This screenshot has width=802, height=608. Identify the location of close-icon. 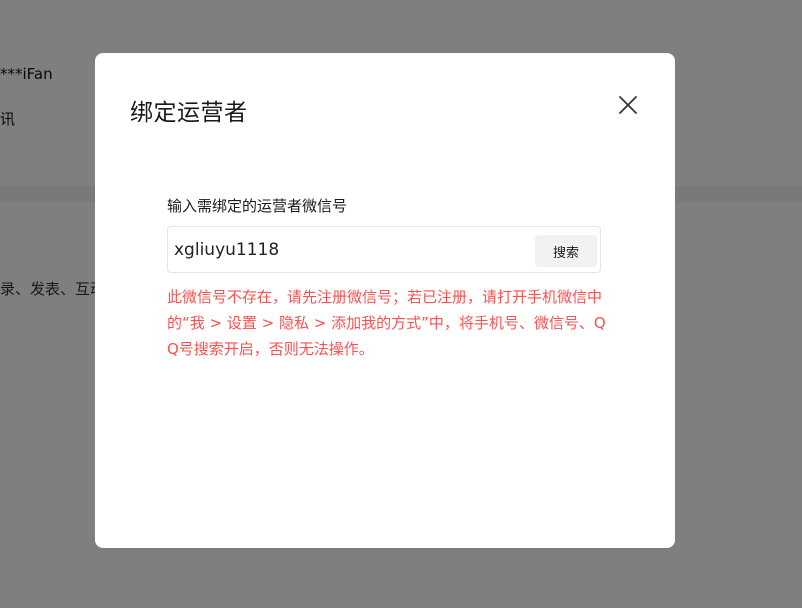
(628, 105).